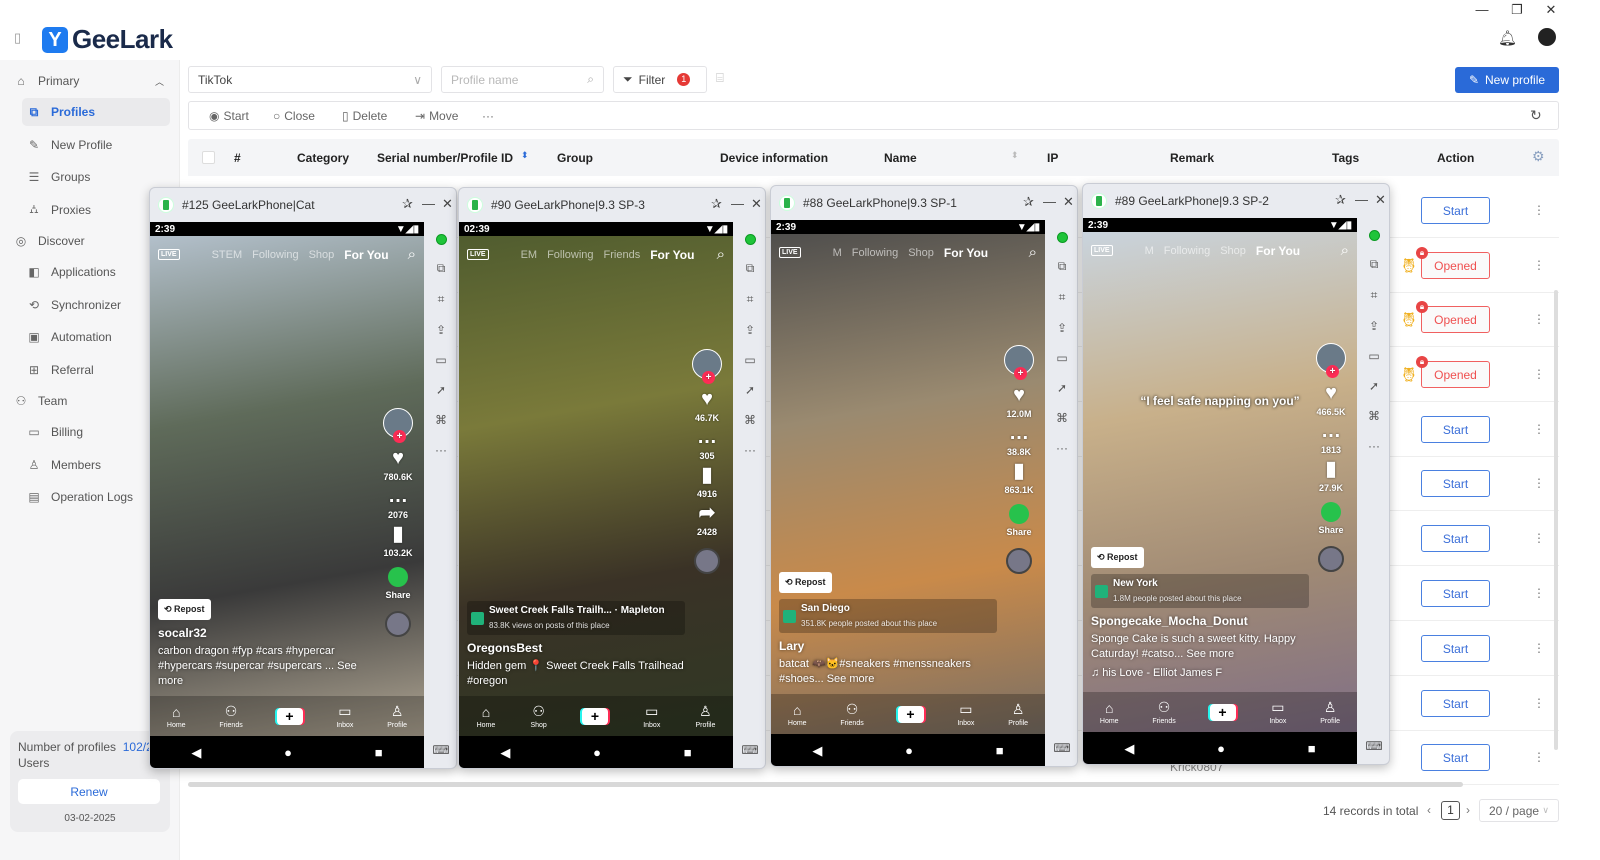 The height and width of the screenshot is (860, 1600). I want to click on sidebar-item-synchronizer: ⟲ Synchronizer, so click(96, 305).